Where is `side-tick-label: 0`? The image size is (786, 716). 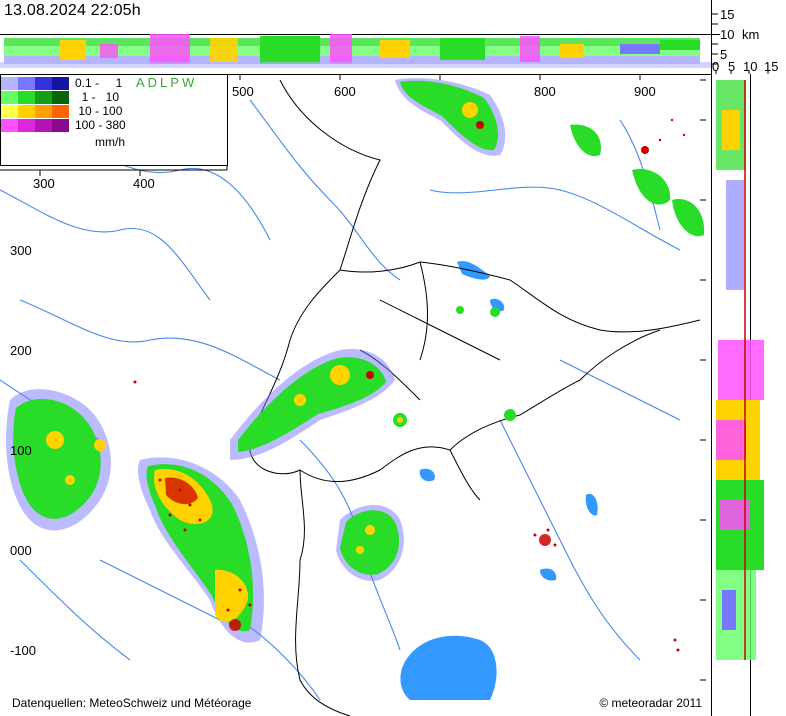
side-tick-label: 0 is located at coordinates (715, 66).